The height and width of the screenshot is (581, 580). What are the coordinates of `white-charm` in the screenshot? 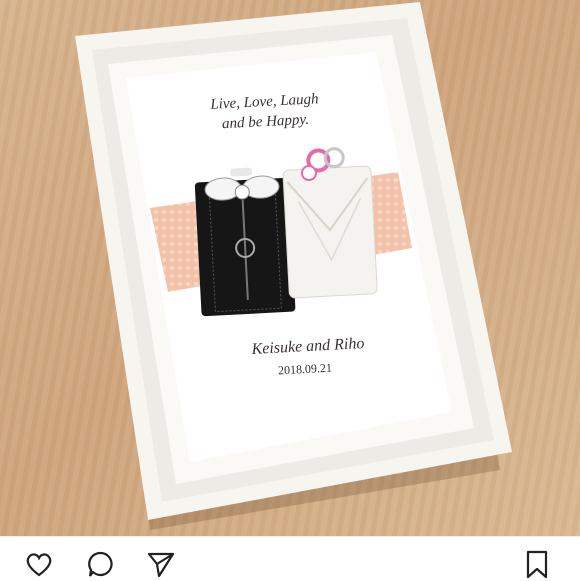 It's located at (330, 223).